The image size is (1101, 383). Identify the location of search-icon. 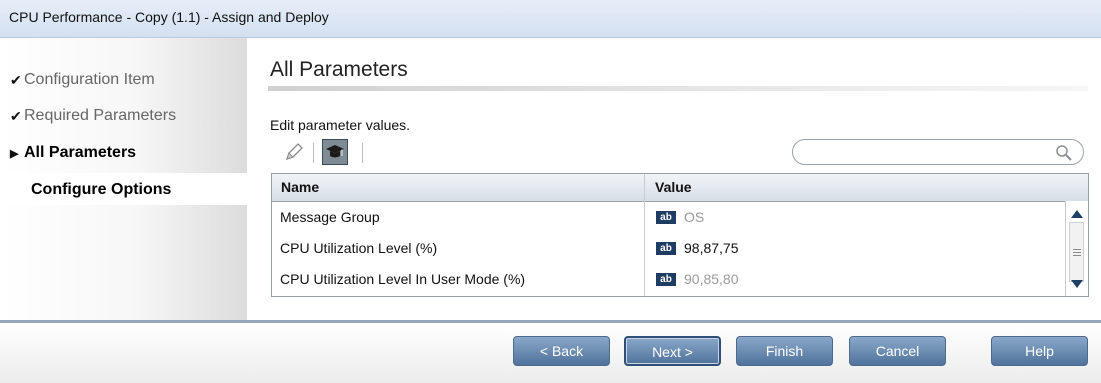
(1064, 153).